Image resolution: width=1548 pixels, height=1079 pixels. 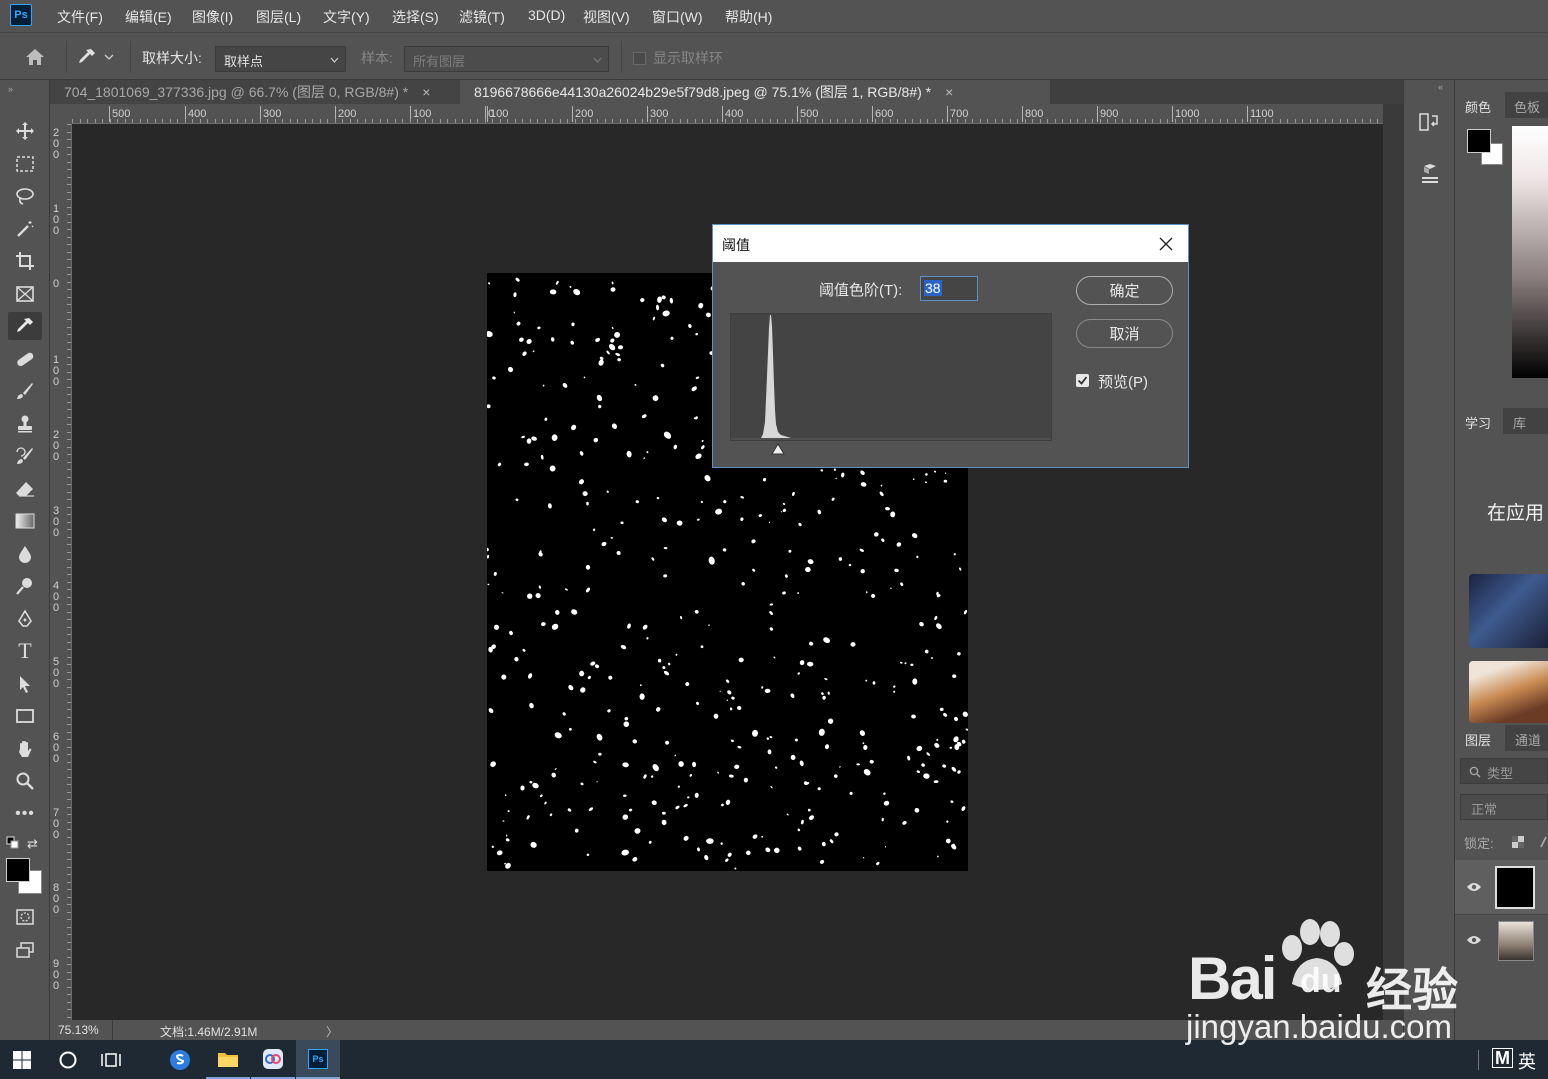 What do you see at coordinates (25, 164) in the screenshot?
I see `marquee-tool-icon` at bounding box center [25, 164].